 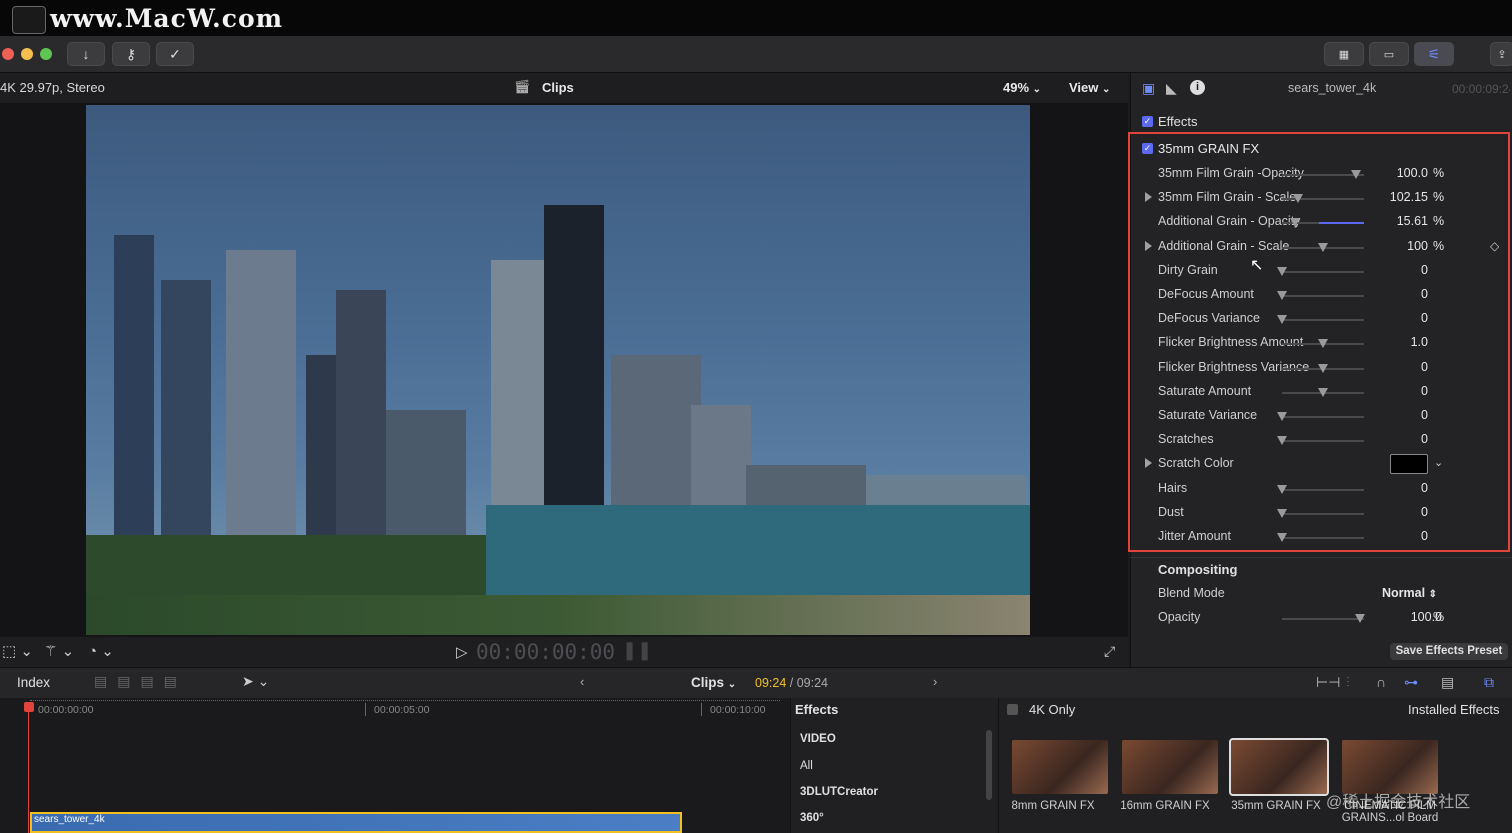 What do you see at coordinates (582, 681) in the screenshot?
I see `previous-clip-icon: ‹` at bounding box center [582, 681].